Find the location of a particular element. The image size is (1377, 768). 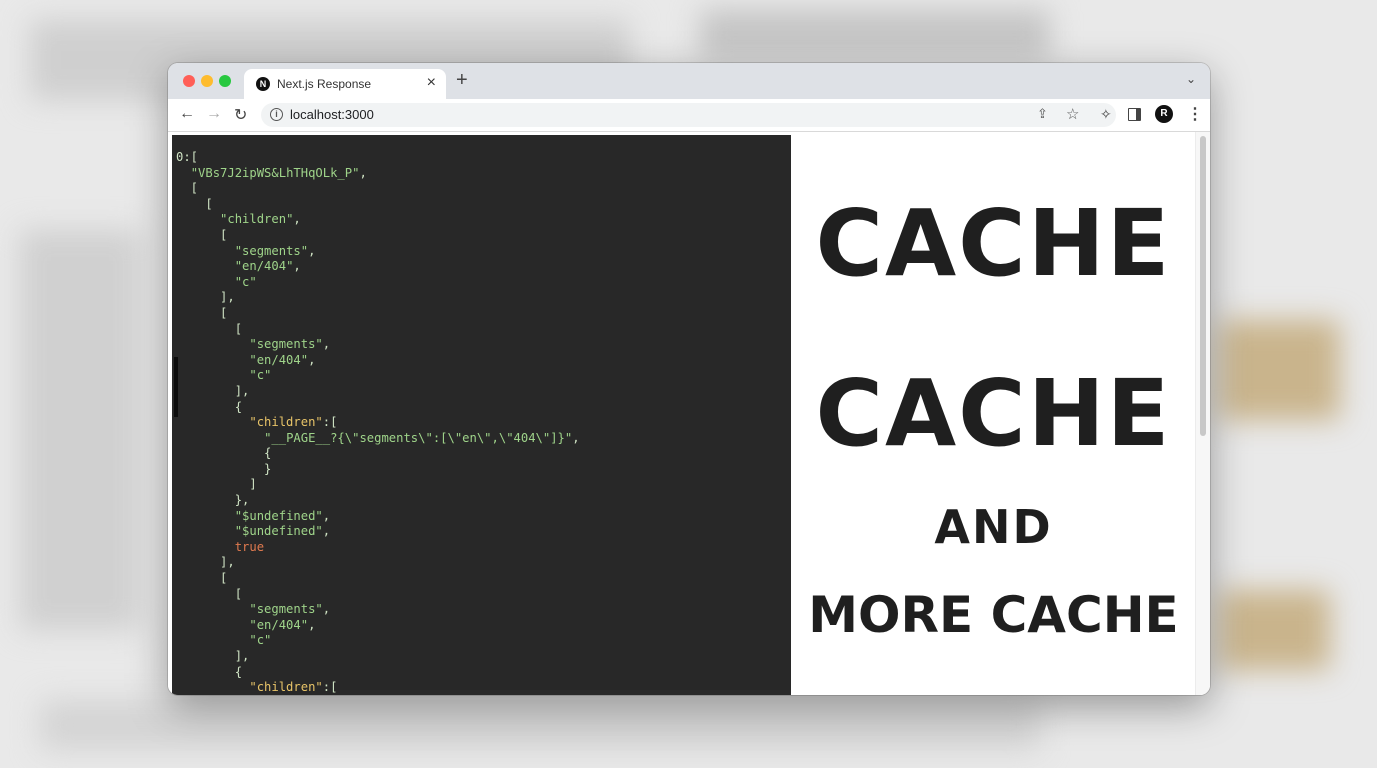

code-line: "children", is located at coordinates (260, 219).